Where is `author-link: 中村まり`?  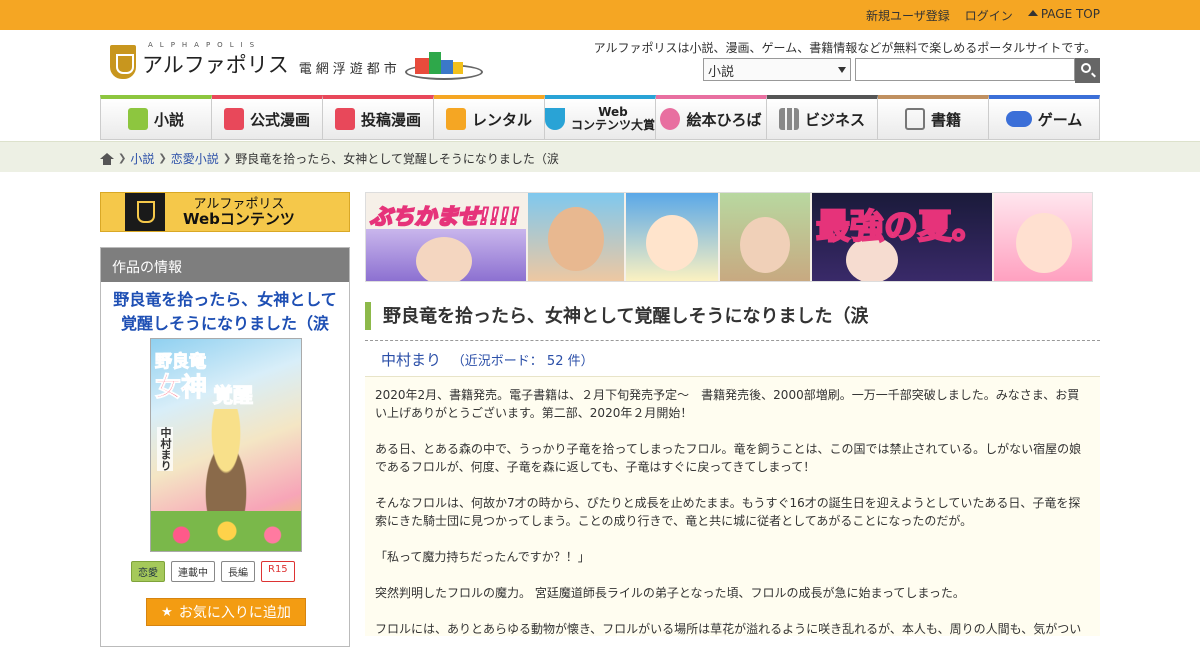 author-link: 中村まり is located at coordinates (411, 360).